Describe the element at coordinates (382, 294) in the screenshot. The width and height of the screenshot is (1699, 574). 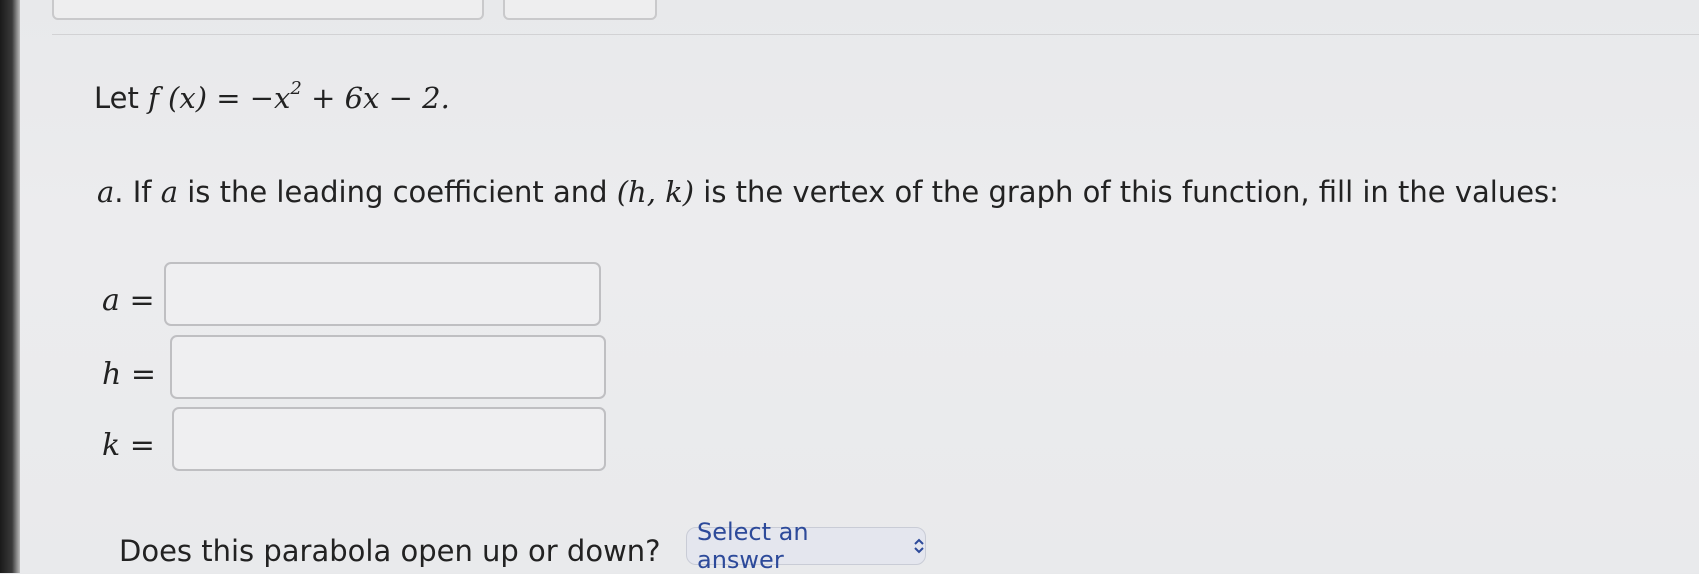
I see `a-value-input` at that location.